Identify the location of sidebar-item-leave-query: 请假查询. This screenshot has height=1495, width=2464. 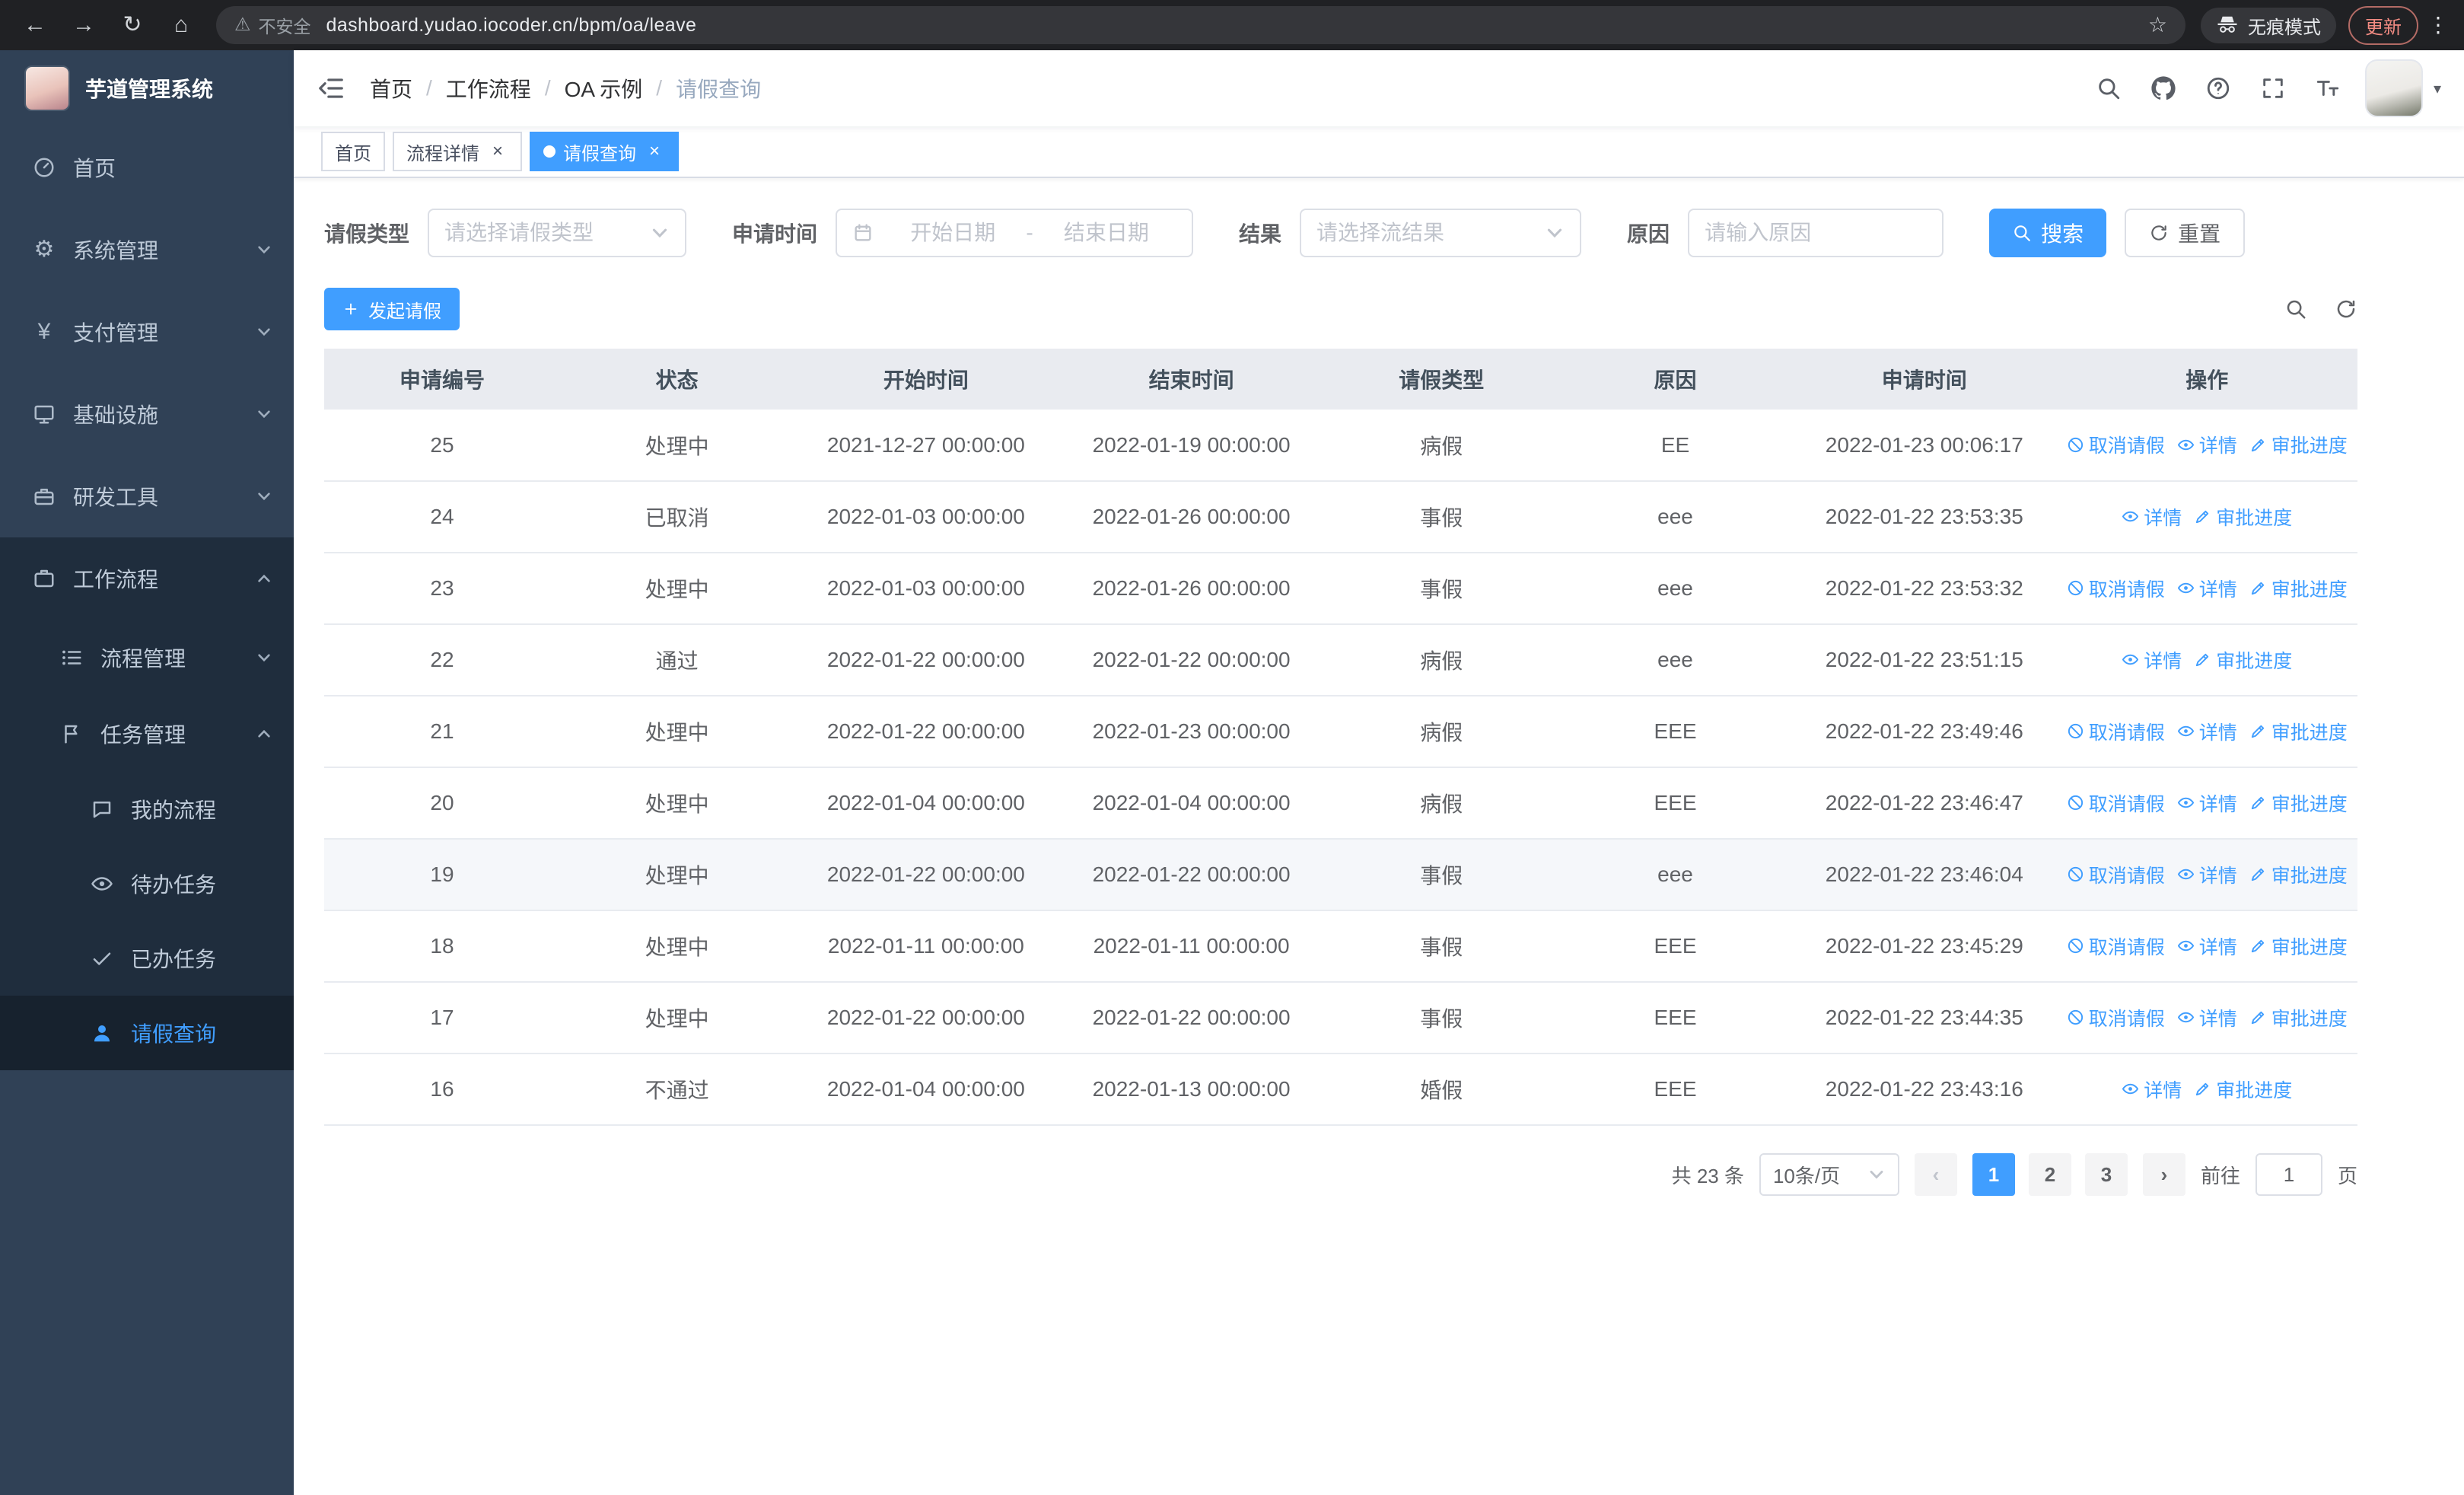
(147, 1033).